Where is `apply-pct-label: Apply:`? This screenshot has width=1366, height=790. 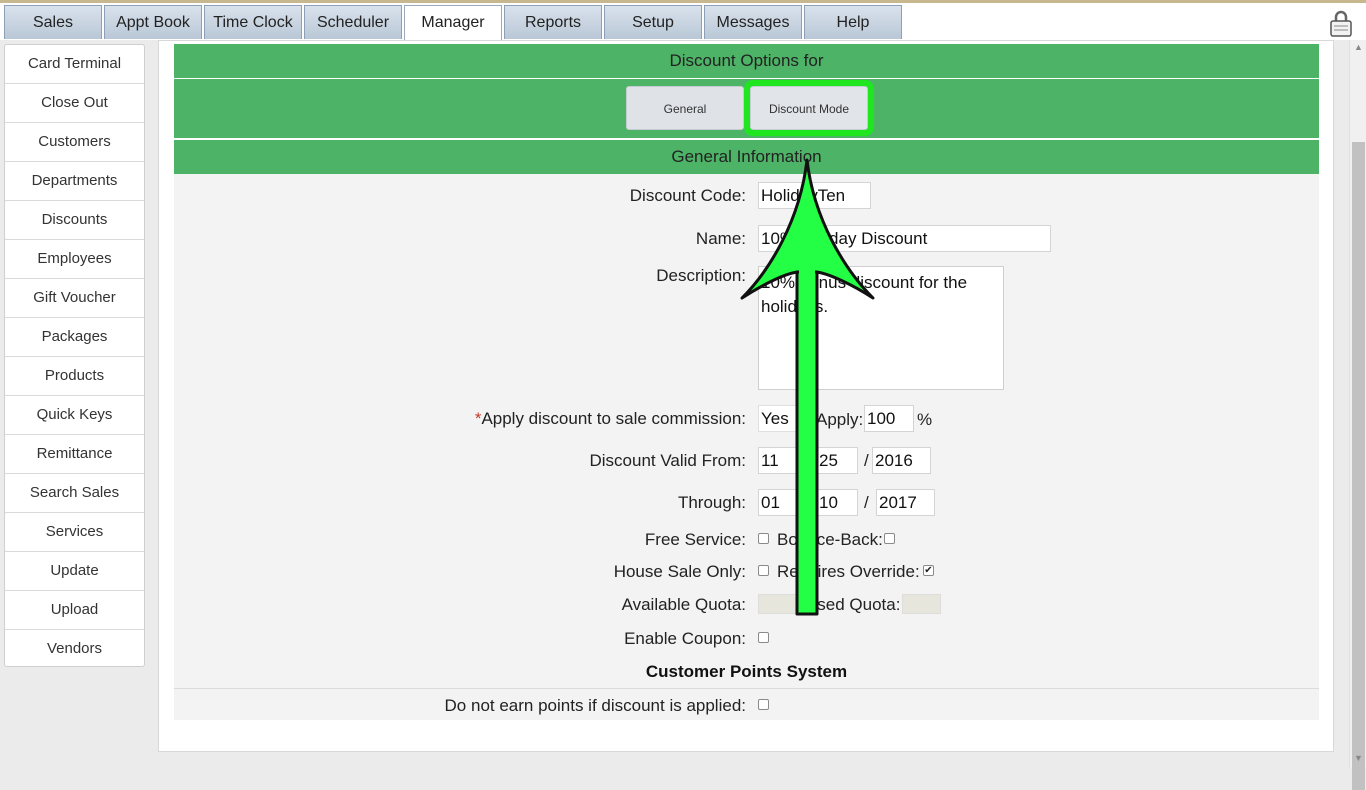
apply-pct-label: Apply: is located at coordinates (840, 419).